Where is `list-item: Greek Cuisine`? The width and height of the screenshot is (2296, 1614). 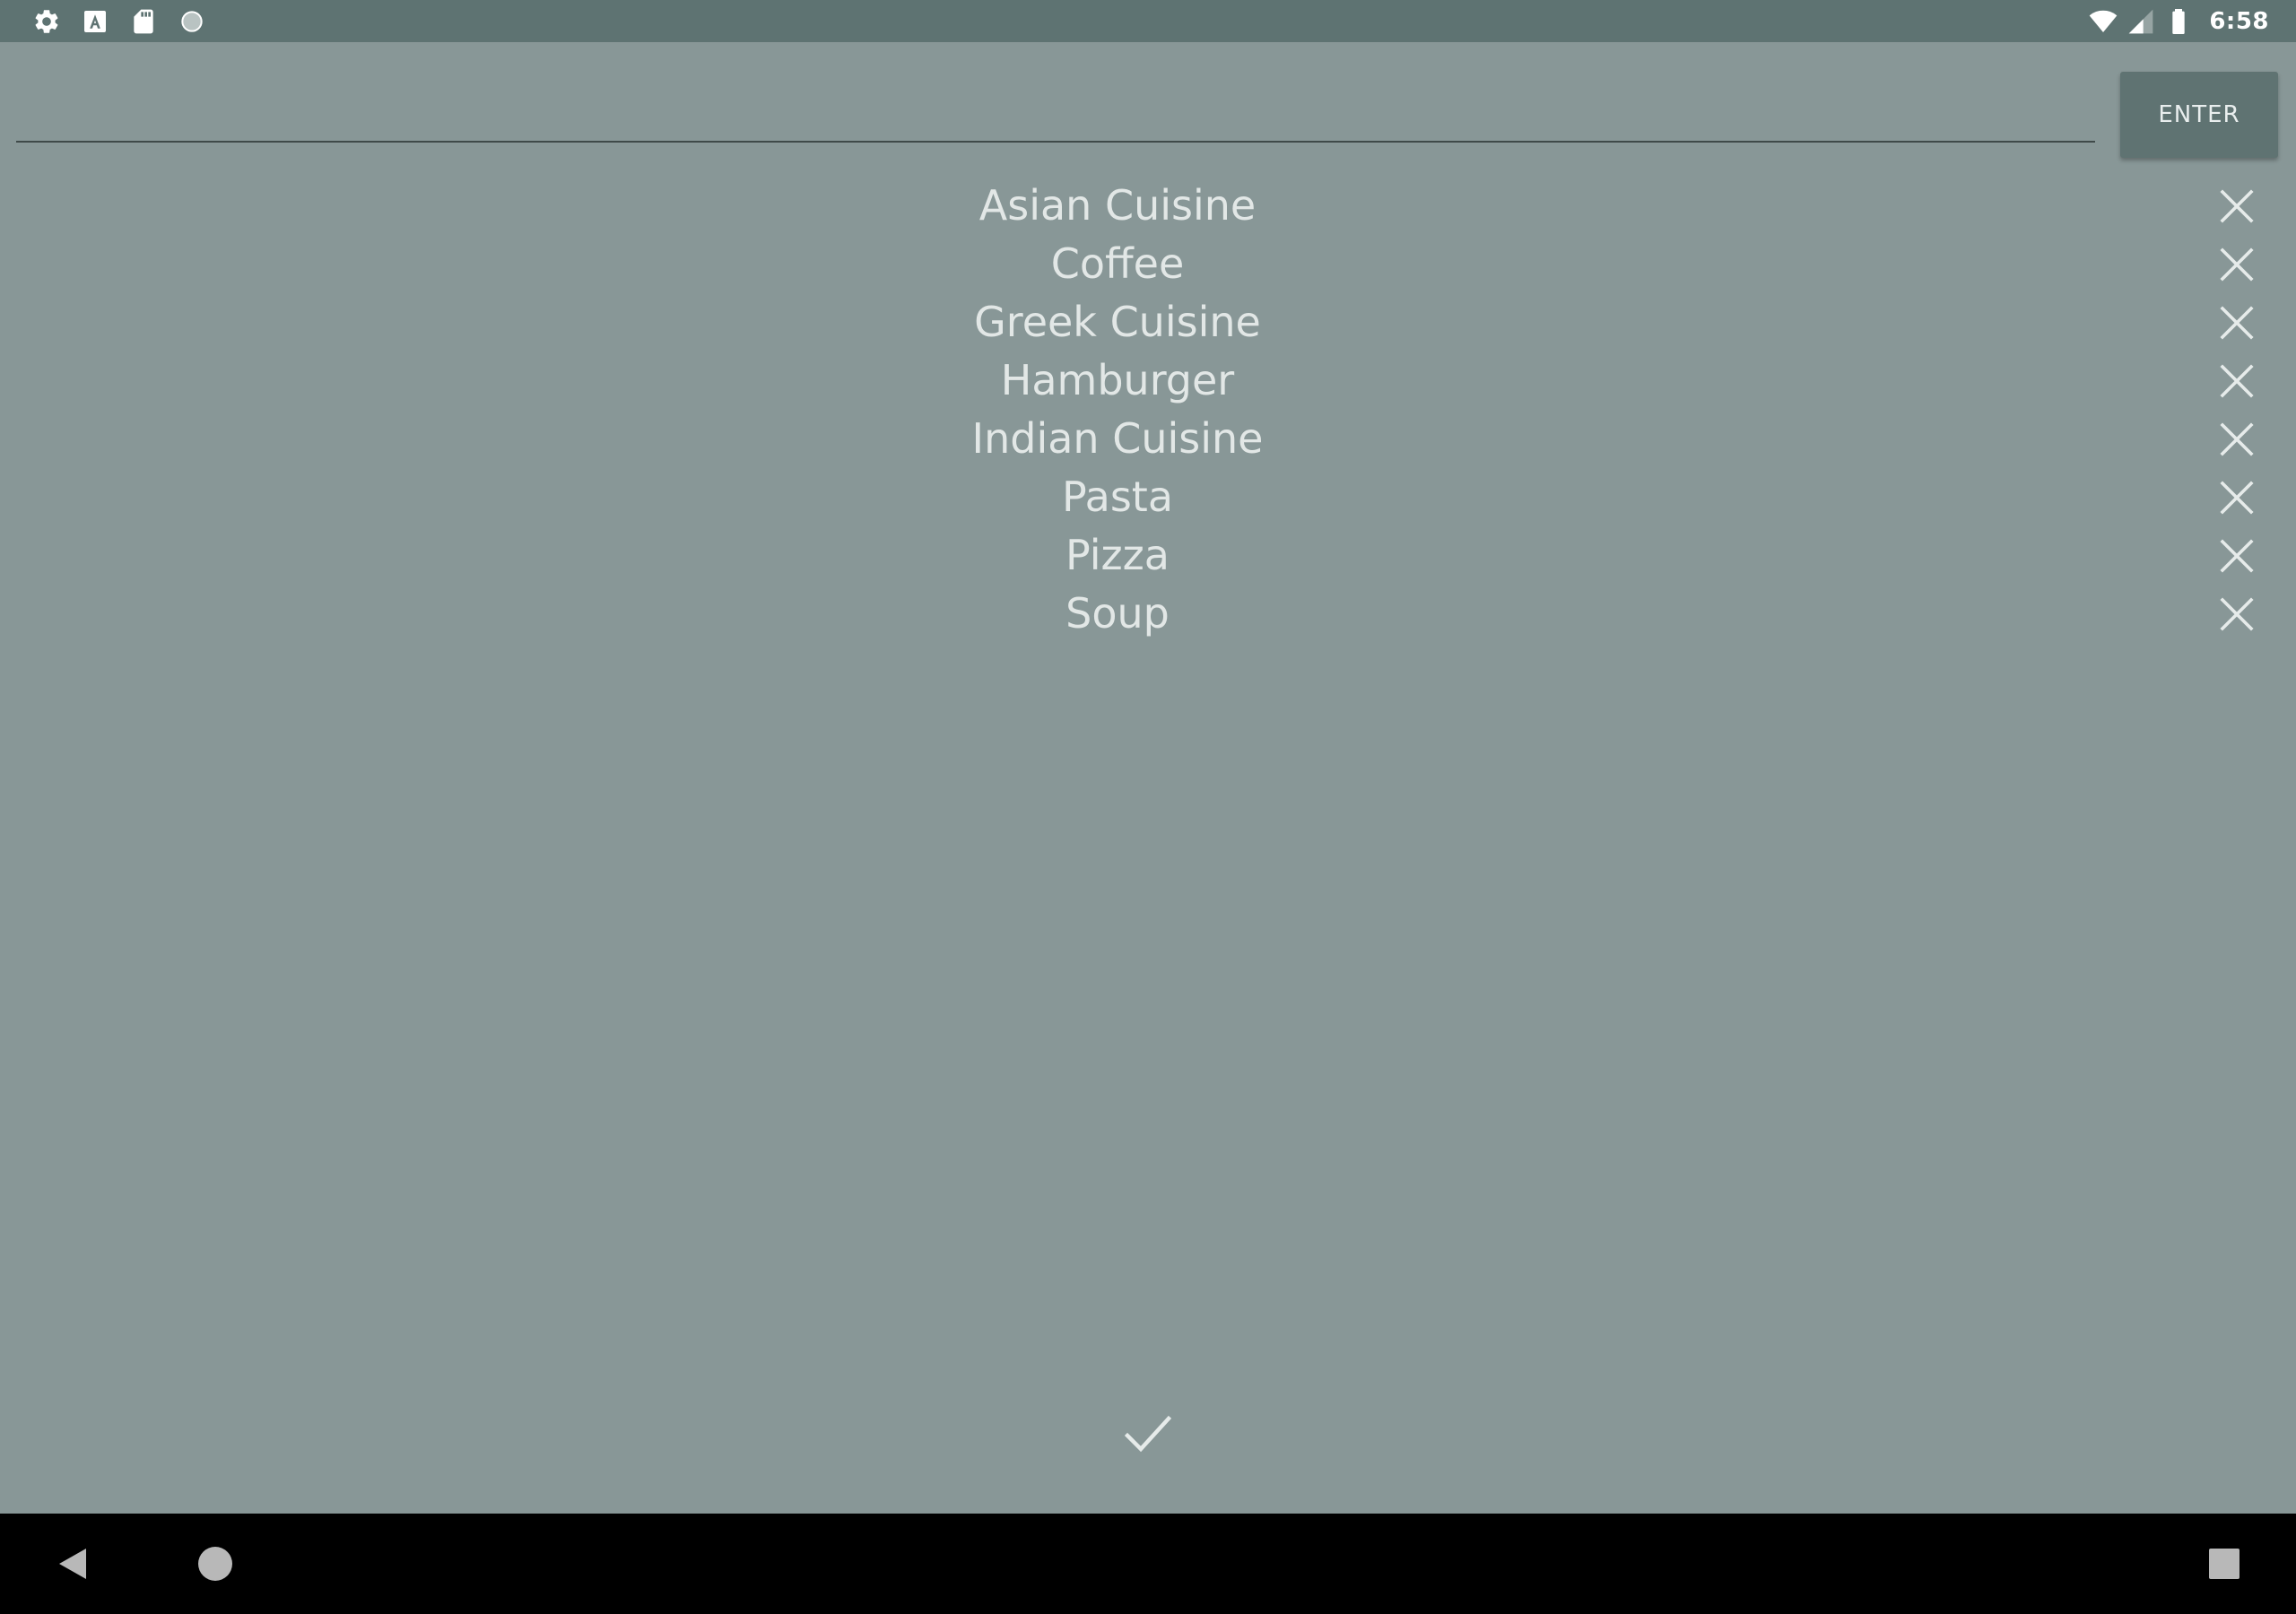
list-item: Greek Cuisine is located at coordinates (1148, 322).